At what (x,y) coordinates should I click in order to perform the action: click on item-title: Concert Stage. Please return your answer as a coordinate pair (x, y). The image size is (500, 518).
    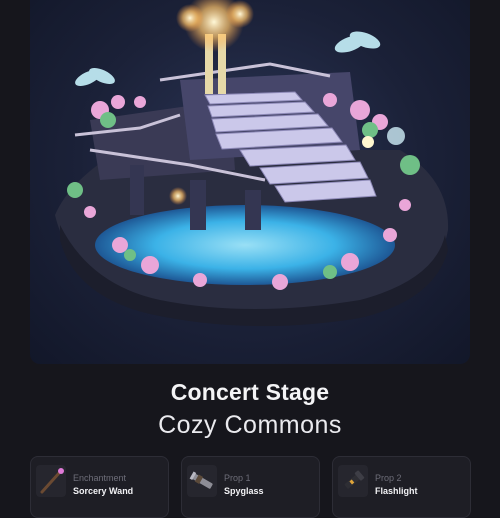
    Looking at the image, I should click on (250, 392).